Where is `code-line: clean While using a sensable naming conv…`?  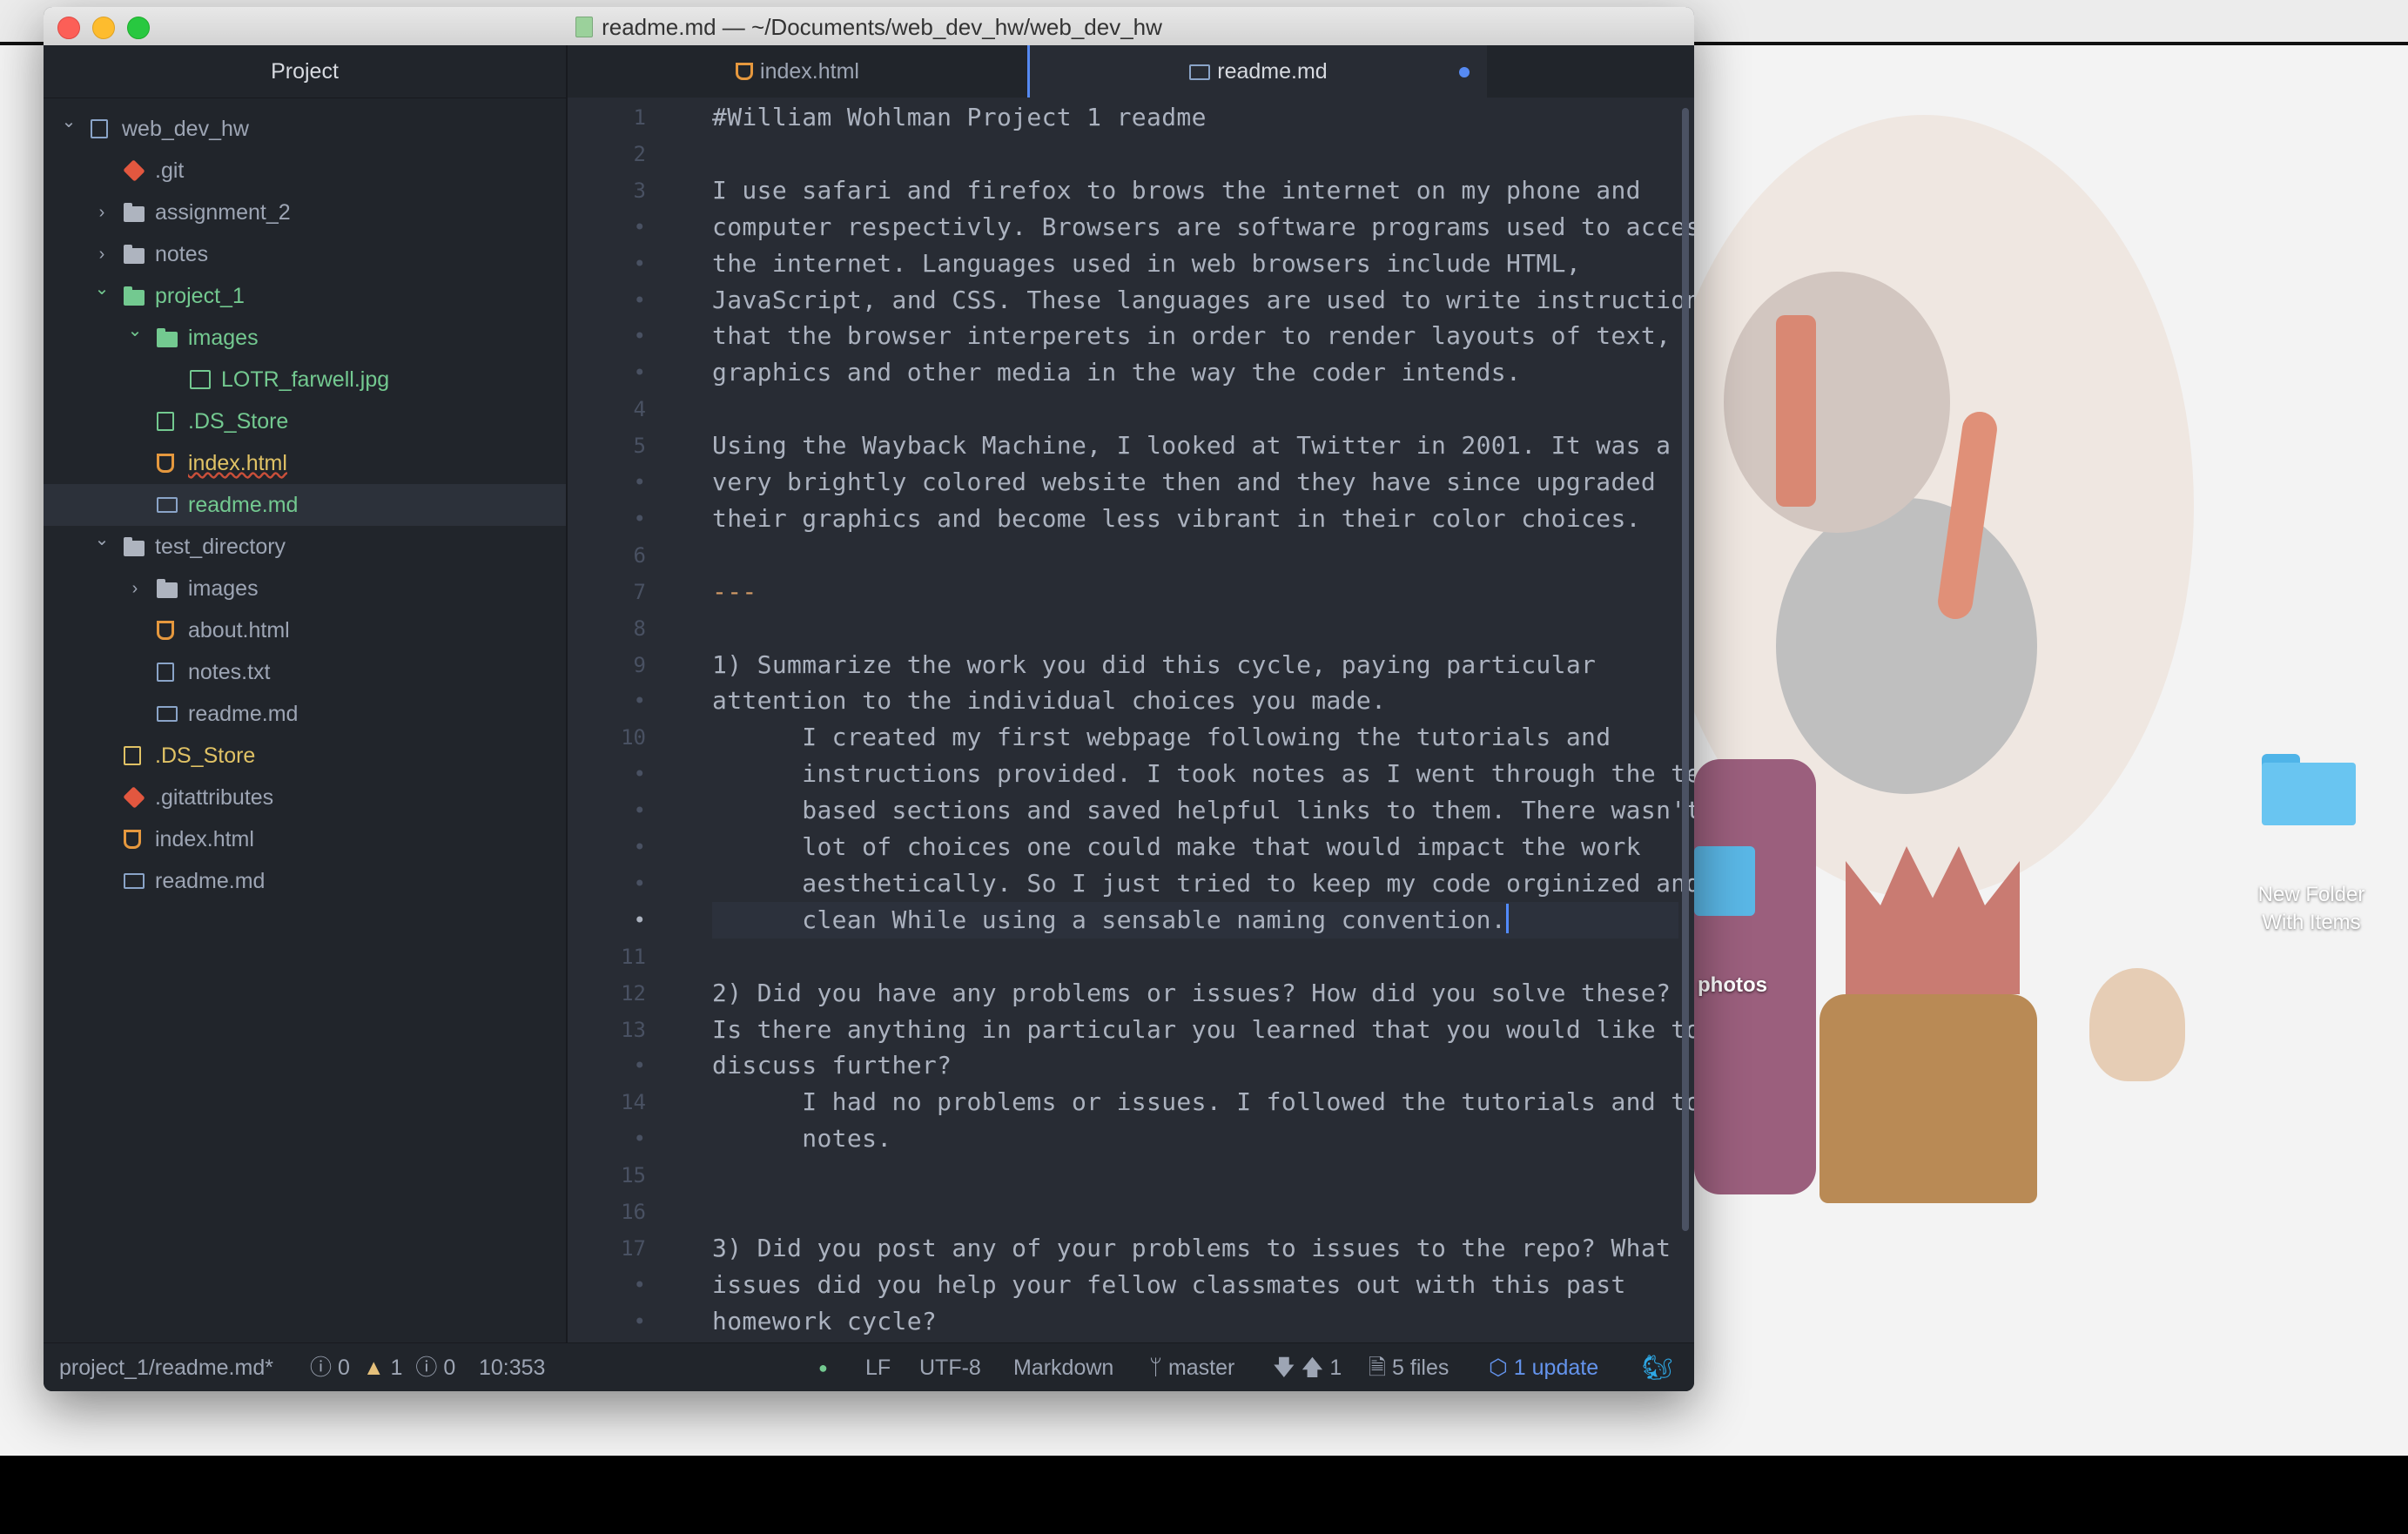 code-line: clean While using a sensable naming conv… is located at coordinates (1110, 920).